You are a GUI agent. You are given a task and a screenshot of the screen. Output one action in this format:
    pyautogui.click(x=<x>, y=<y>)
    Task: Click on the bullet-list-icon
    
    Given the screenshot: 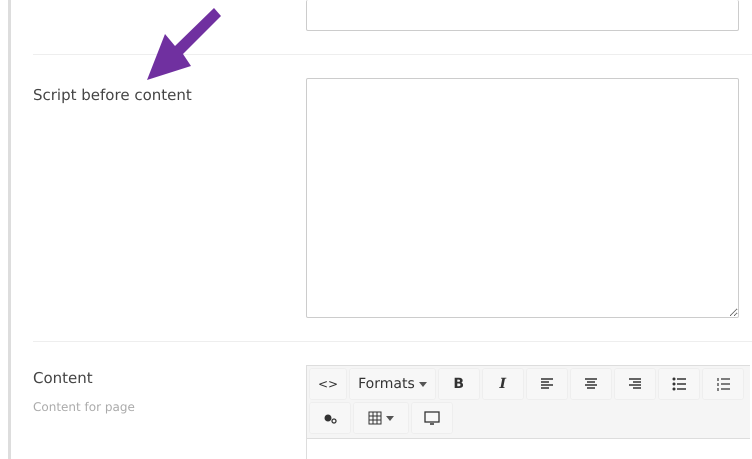 What is the action you would take?
    pyautogui.click(x=679, y=384)
    